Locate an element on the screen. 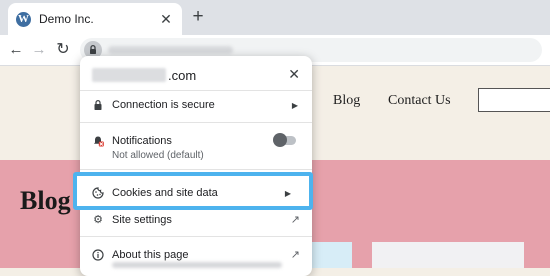 The image size is (550, 276). page-heading: Blog is located at coordinates (45, 200).